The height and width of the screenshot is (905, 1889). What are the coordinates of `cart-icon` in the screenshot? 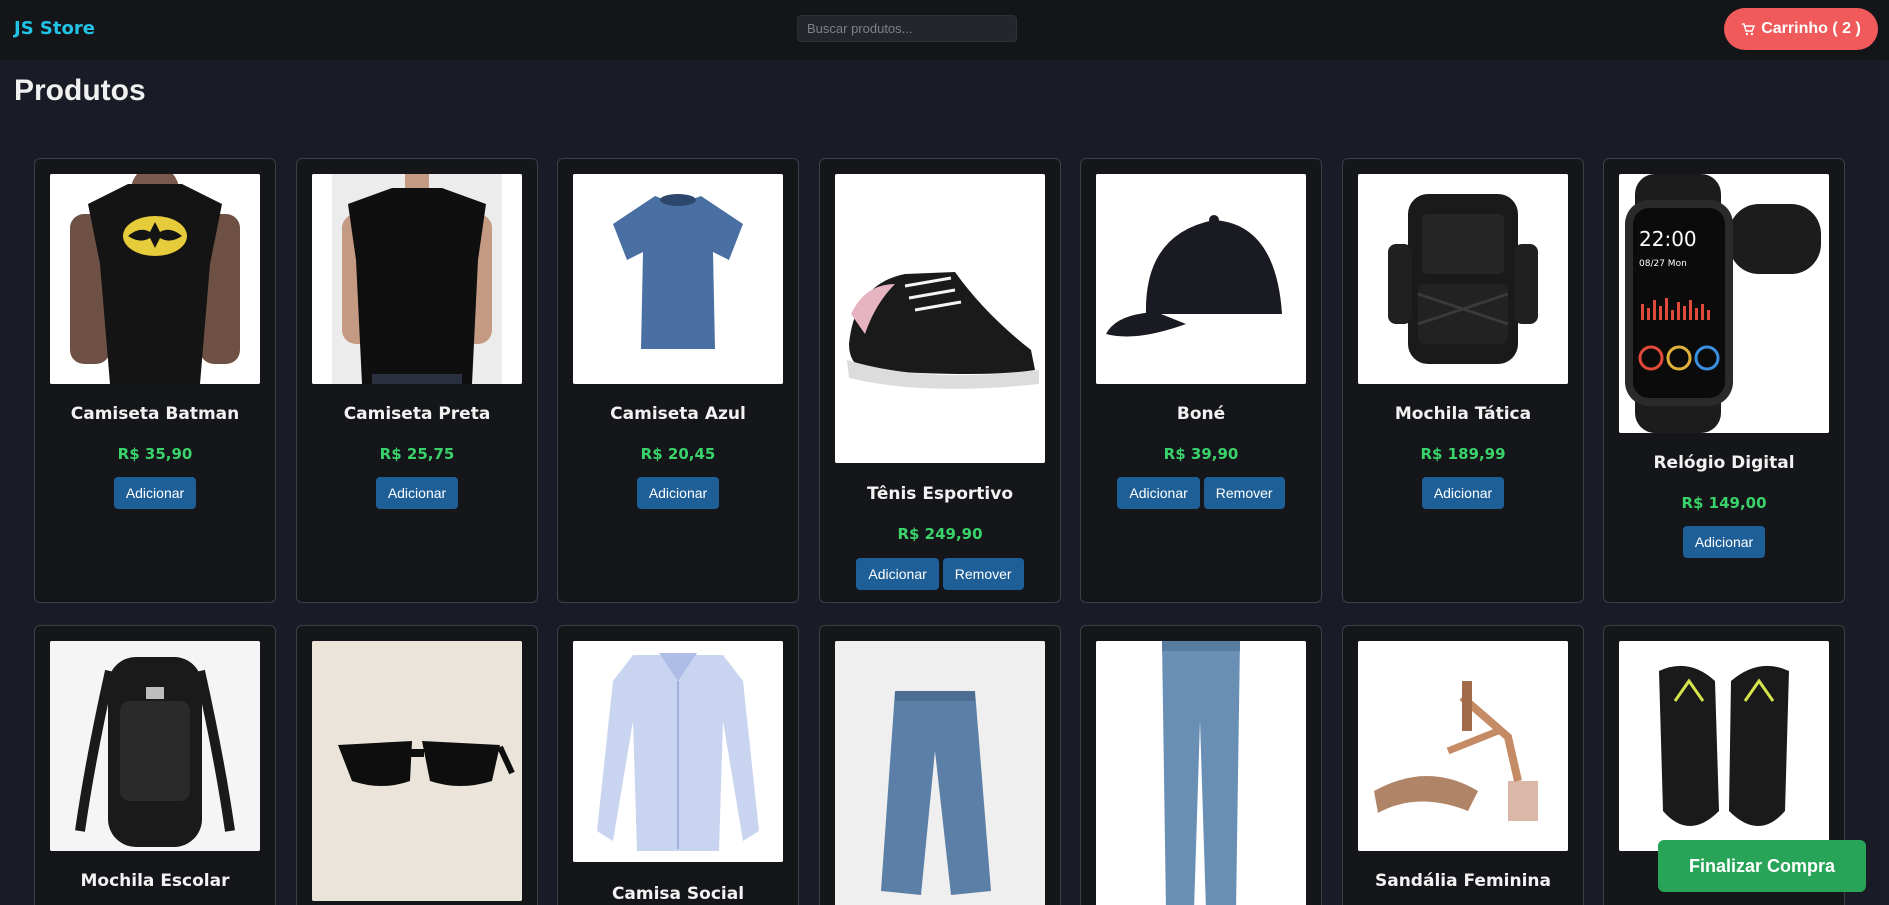 It's located at (1748, 29).